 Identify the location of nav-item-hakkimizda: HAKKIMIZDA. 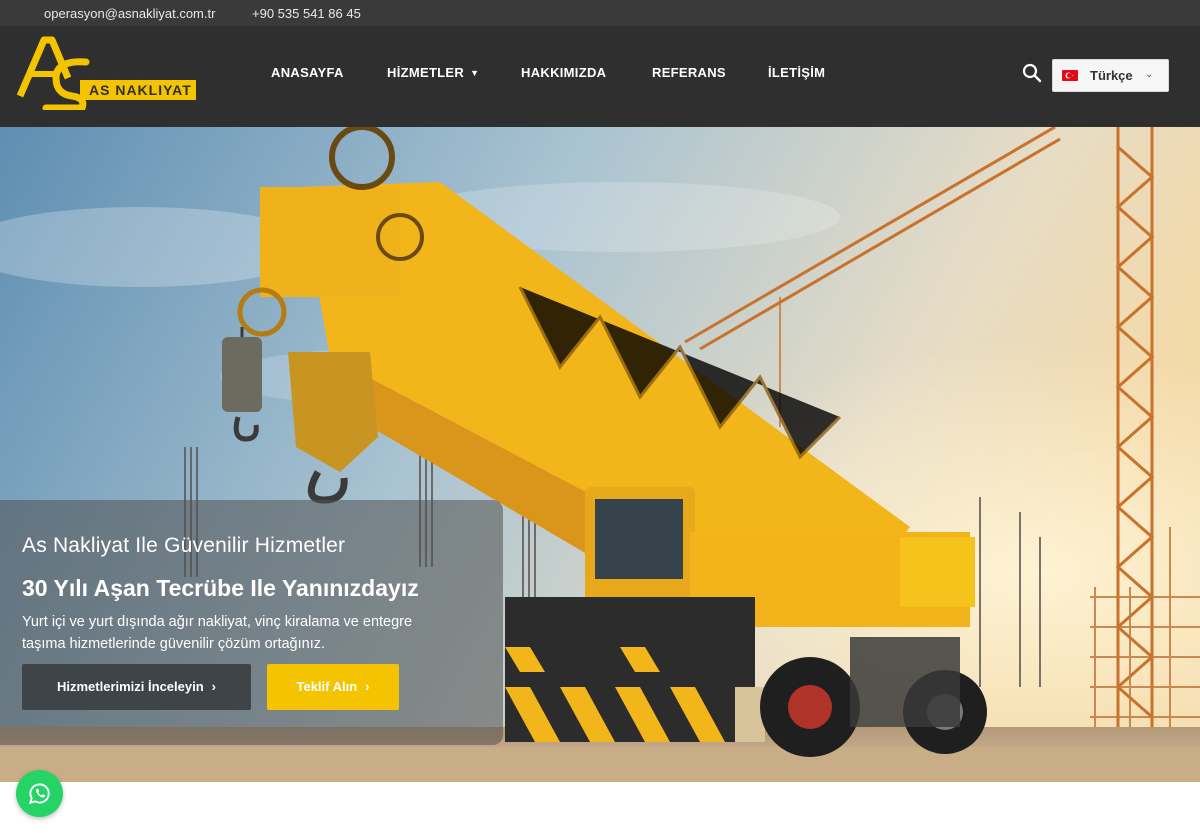
(563, 72).